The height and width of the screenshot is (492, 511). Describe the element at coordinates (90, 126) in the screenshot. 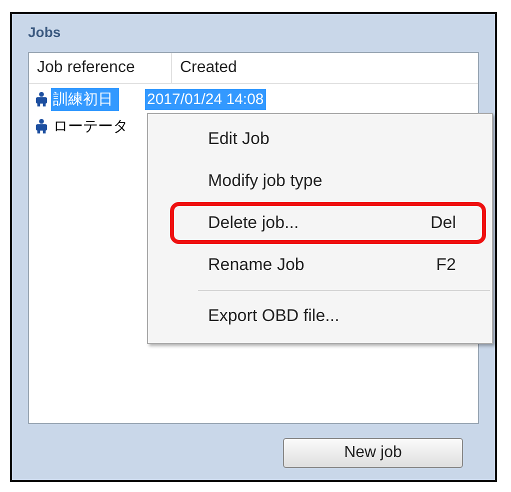

I see `table-cell: ローテータ` at that location.